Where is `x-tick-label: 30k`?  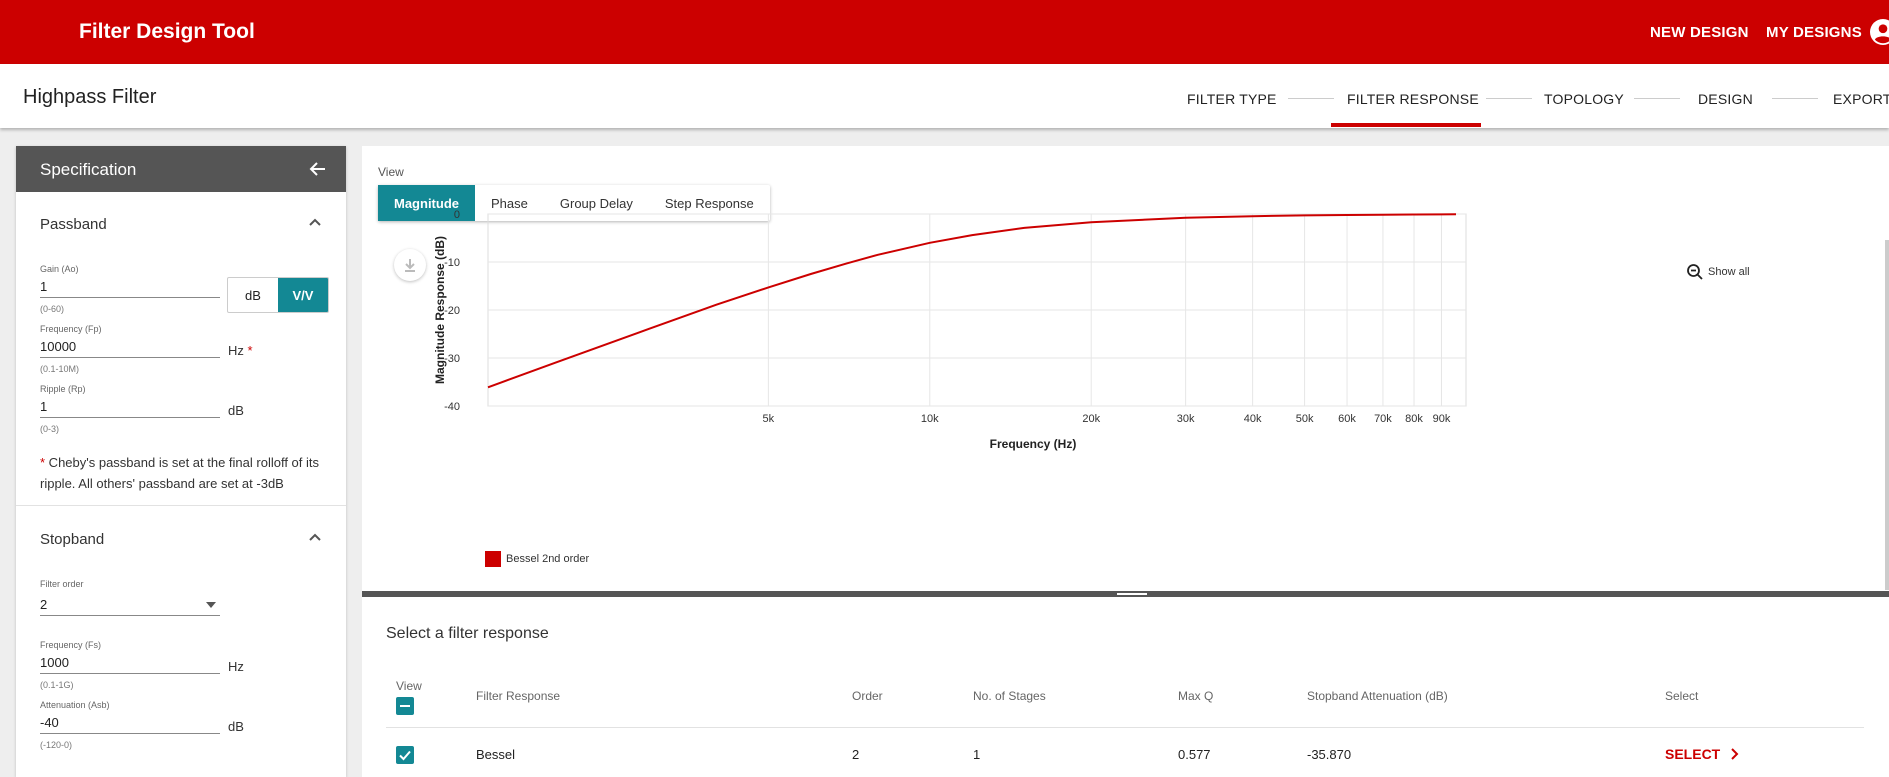
x-tick-label: 30k is located at coordinates (1186, 419).